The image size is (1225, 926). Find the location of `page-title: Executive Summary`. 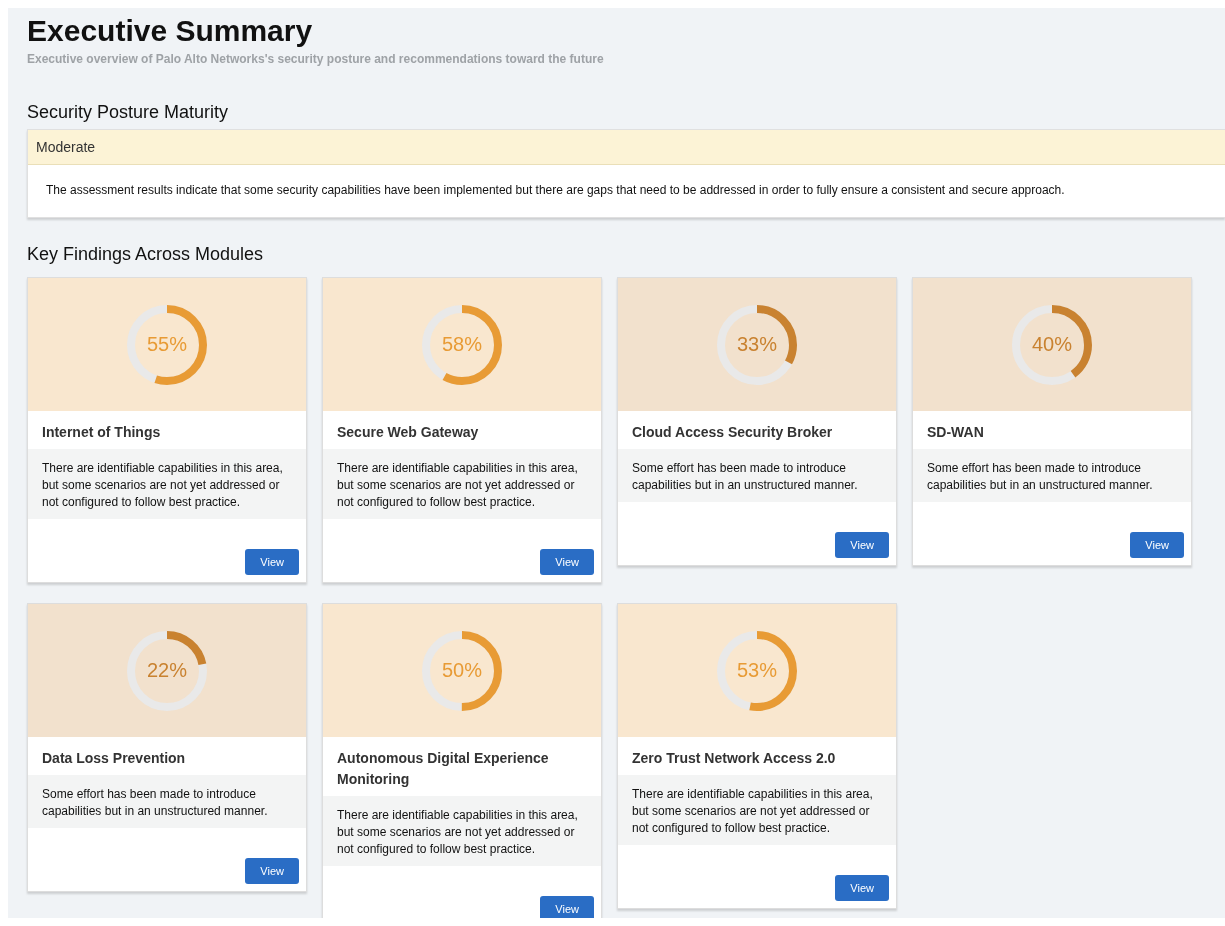

page-title: Executive Summary is located at coordinates (170, 31).